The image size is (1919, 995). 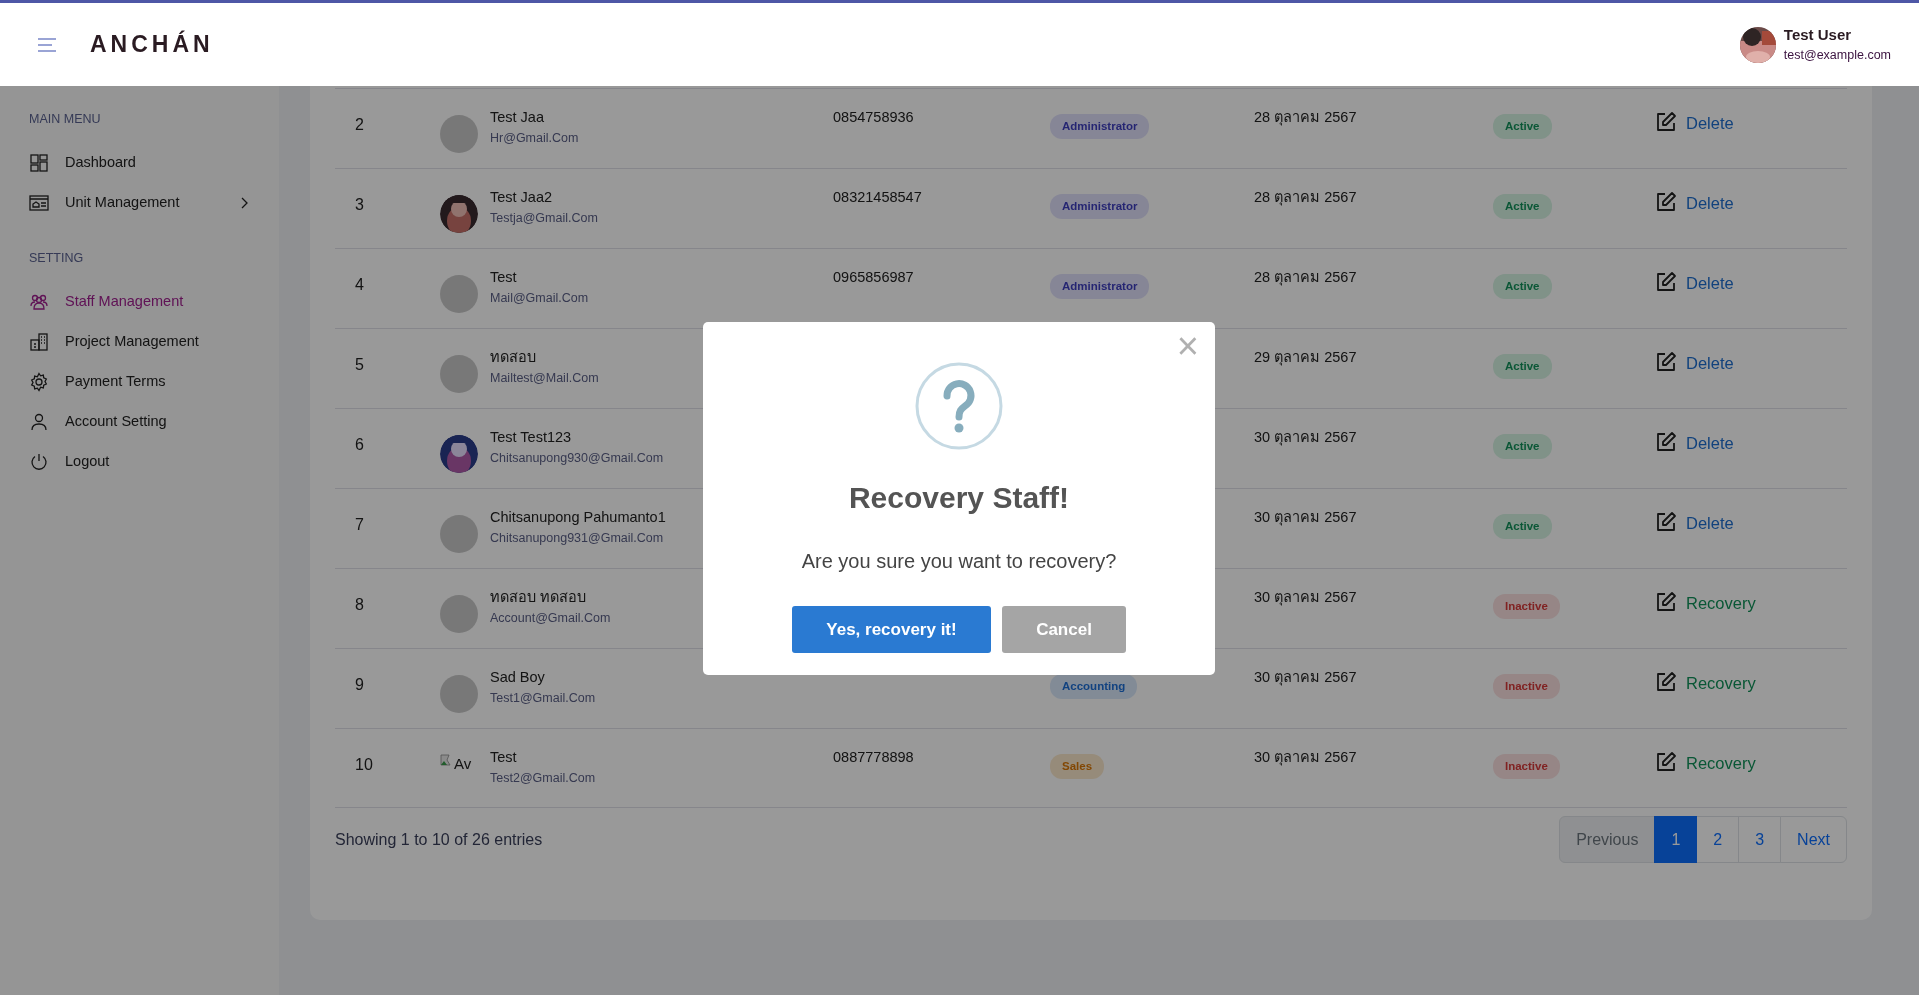 I want to click on row-number: 4, so click(x=359, y=285).